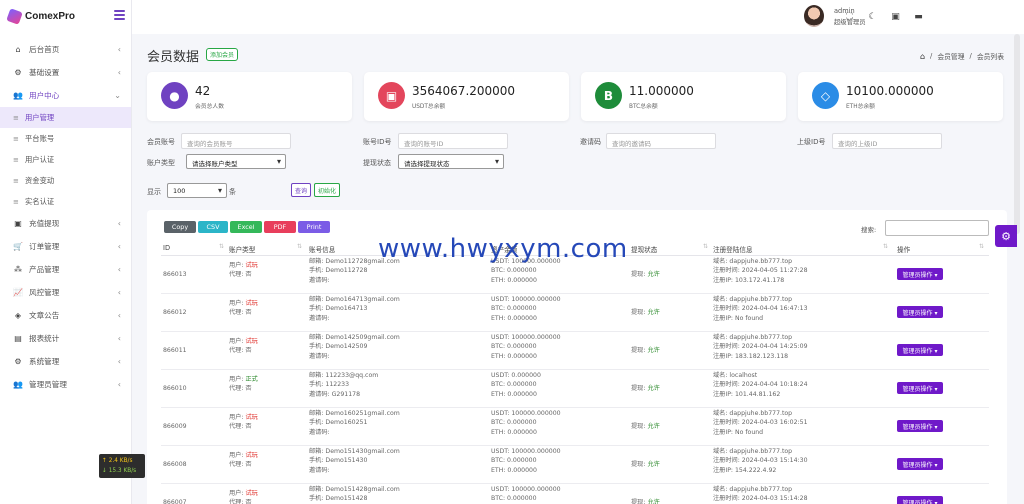  What do you see at coordinates (65, 292) in the screenshot?
I see `sidebar-item-risk-control: 📈 风控管理 ‹` at bounding box center [65, 292].